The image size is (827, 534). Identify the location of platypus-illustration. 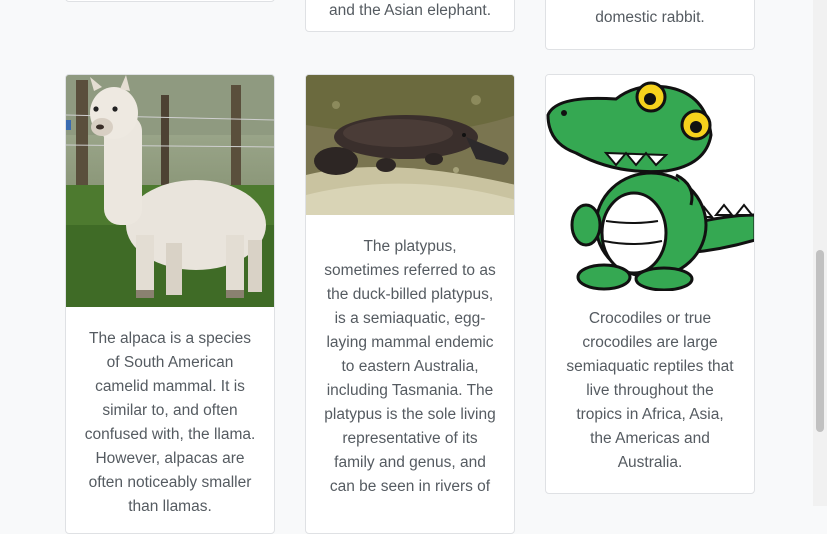
(410, 145).